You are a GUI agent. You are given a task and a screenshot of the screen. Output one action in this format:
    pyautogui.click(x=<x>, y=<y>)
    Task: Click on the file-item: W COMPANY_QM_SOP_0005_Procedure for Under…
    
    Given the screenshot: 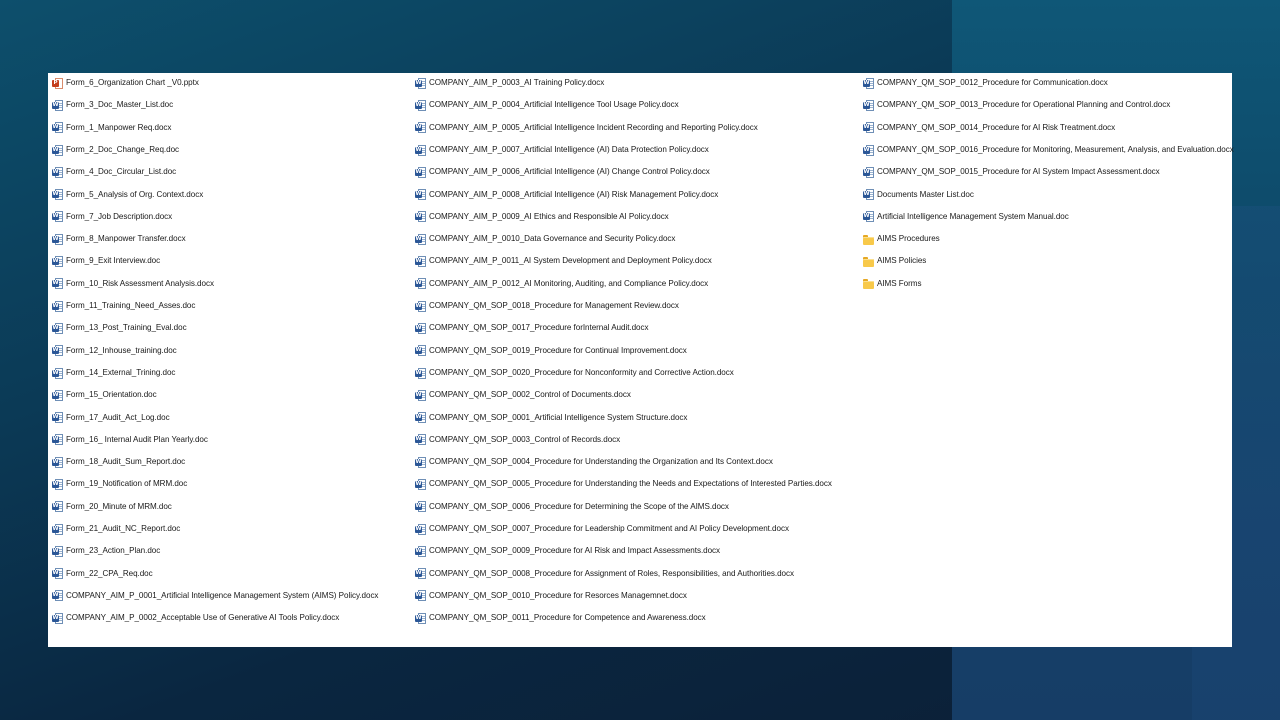 What is the action you would take?
    pyautogui.click(x=637, y=484)
    